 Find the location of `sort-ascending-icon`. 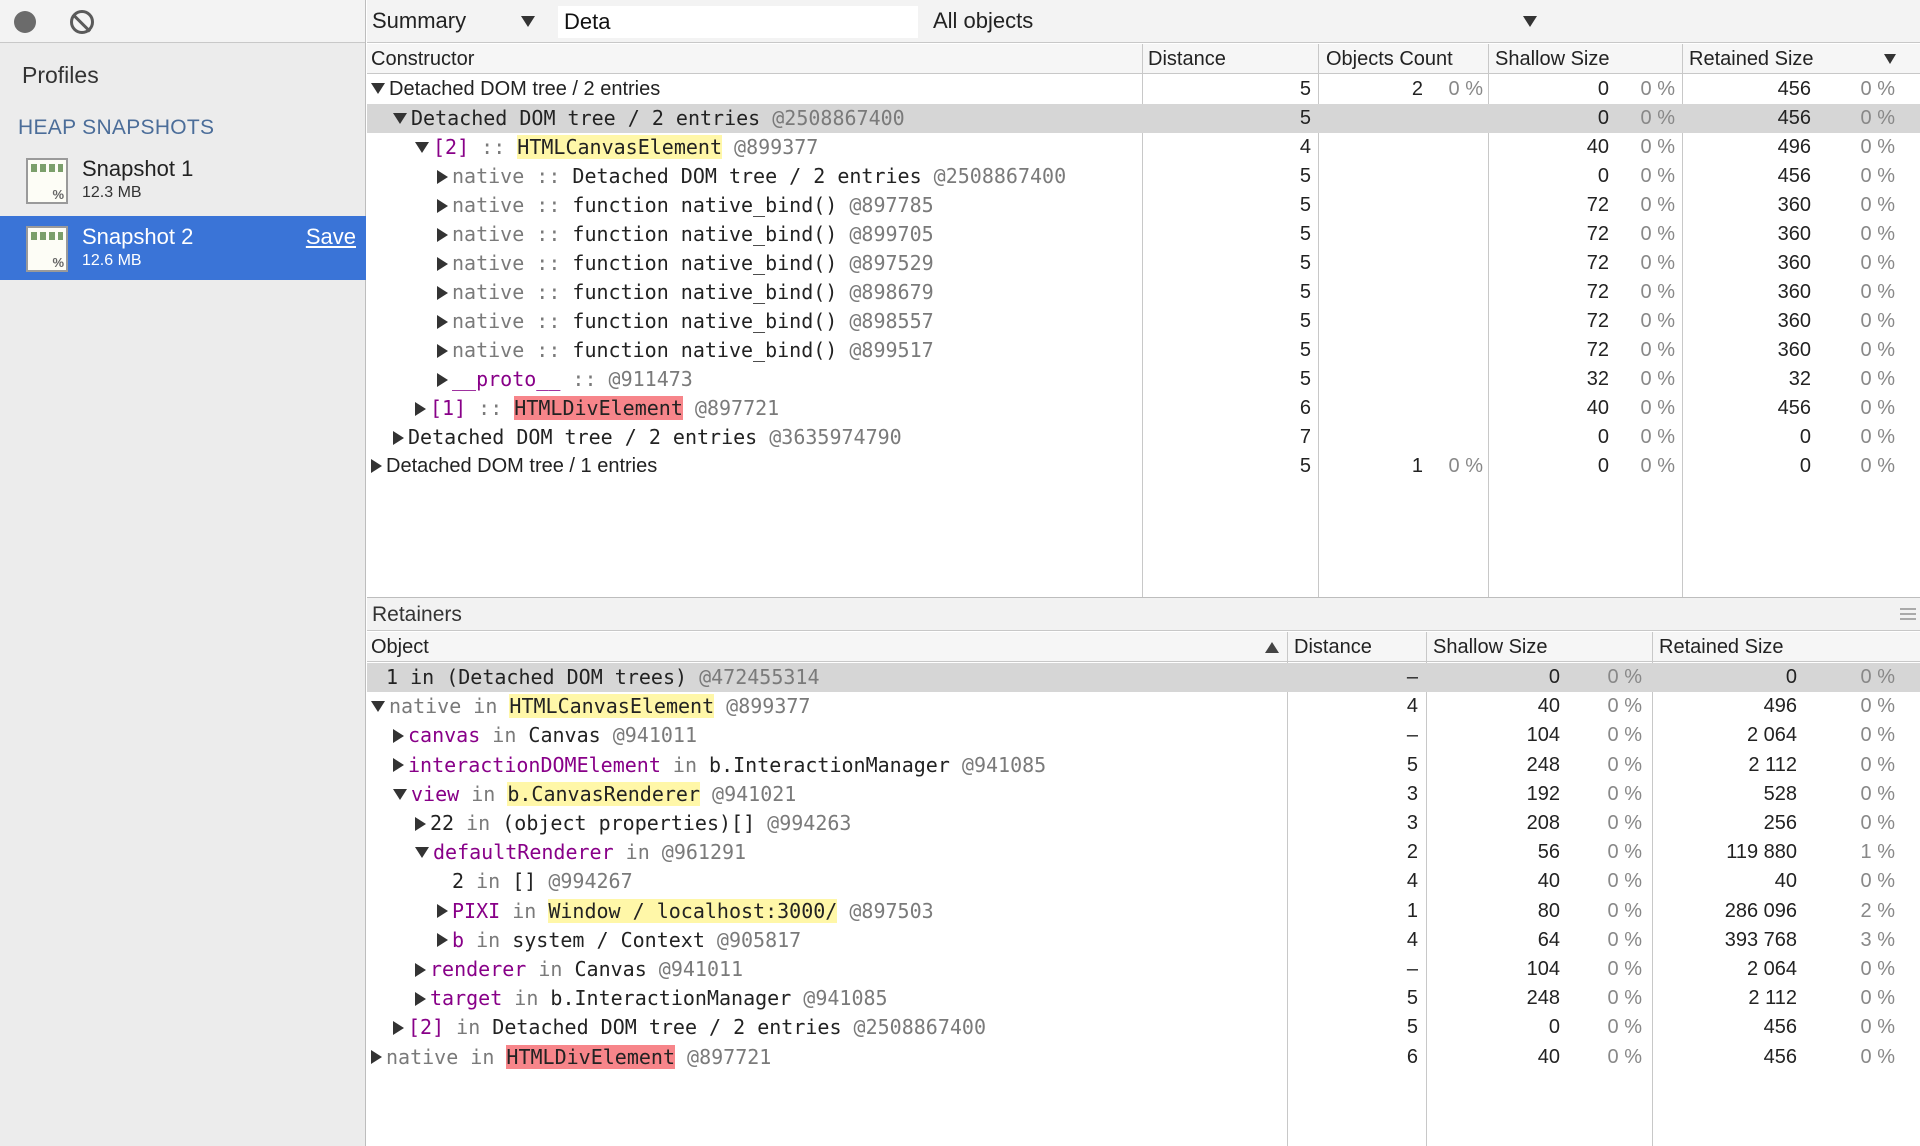

sort-ascending-icon is located at coordinates (1272, 647).